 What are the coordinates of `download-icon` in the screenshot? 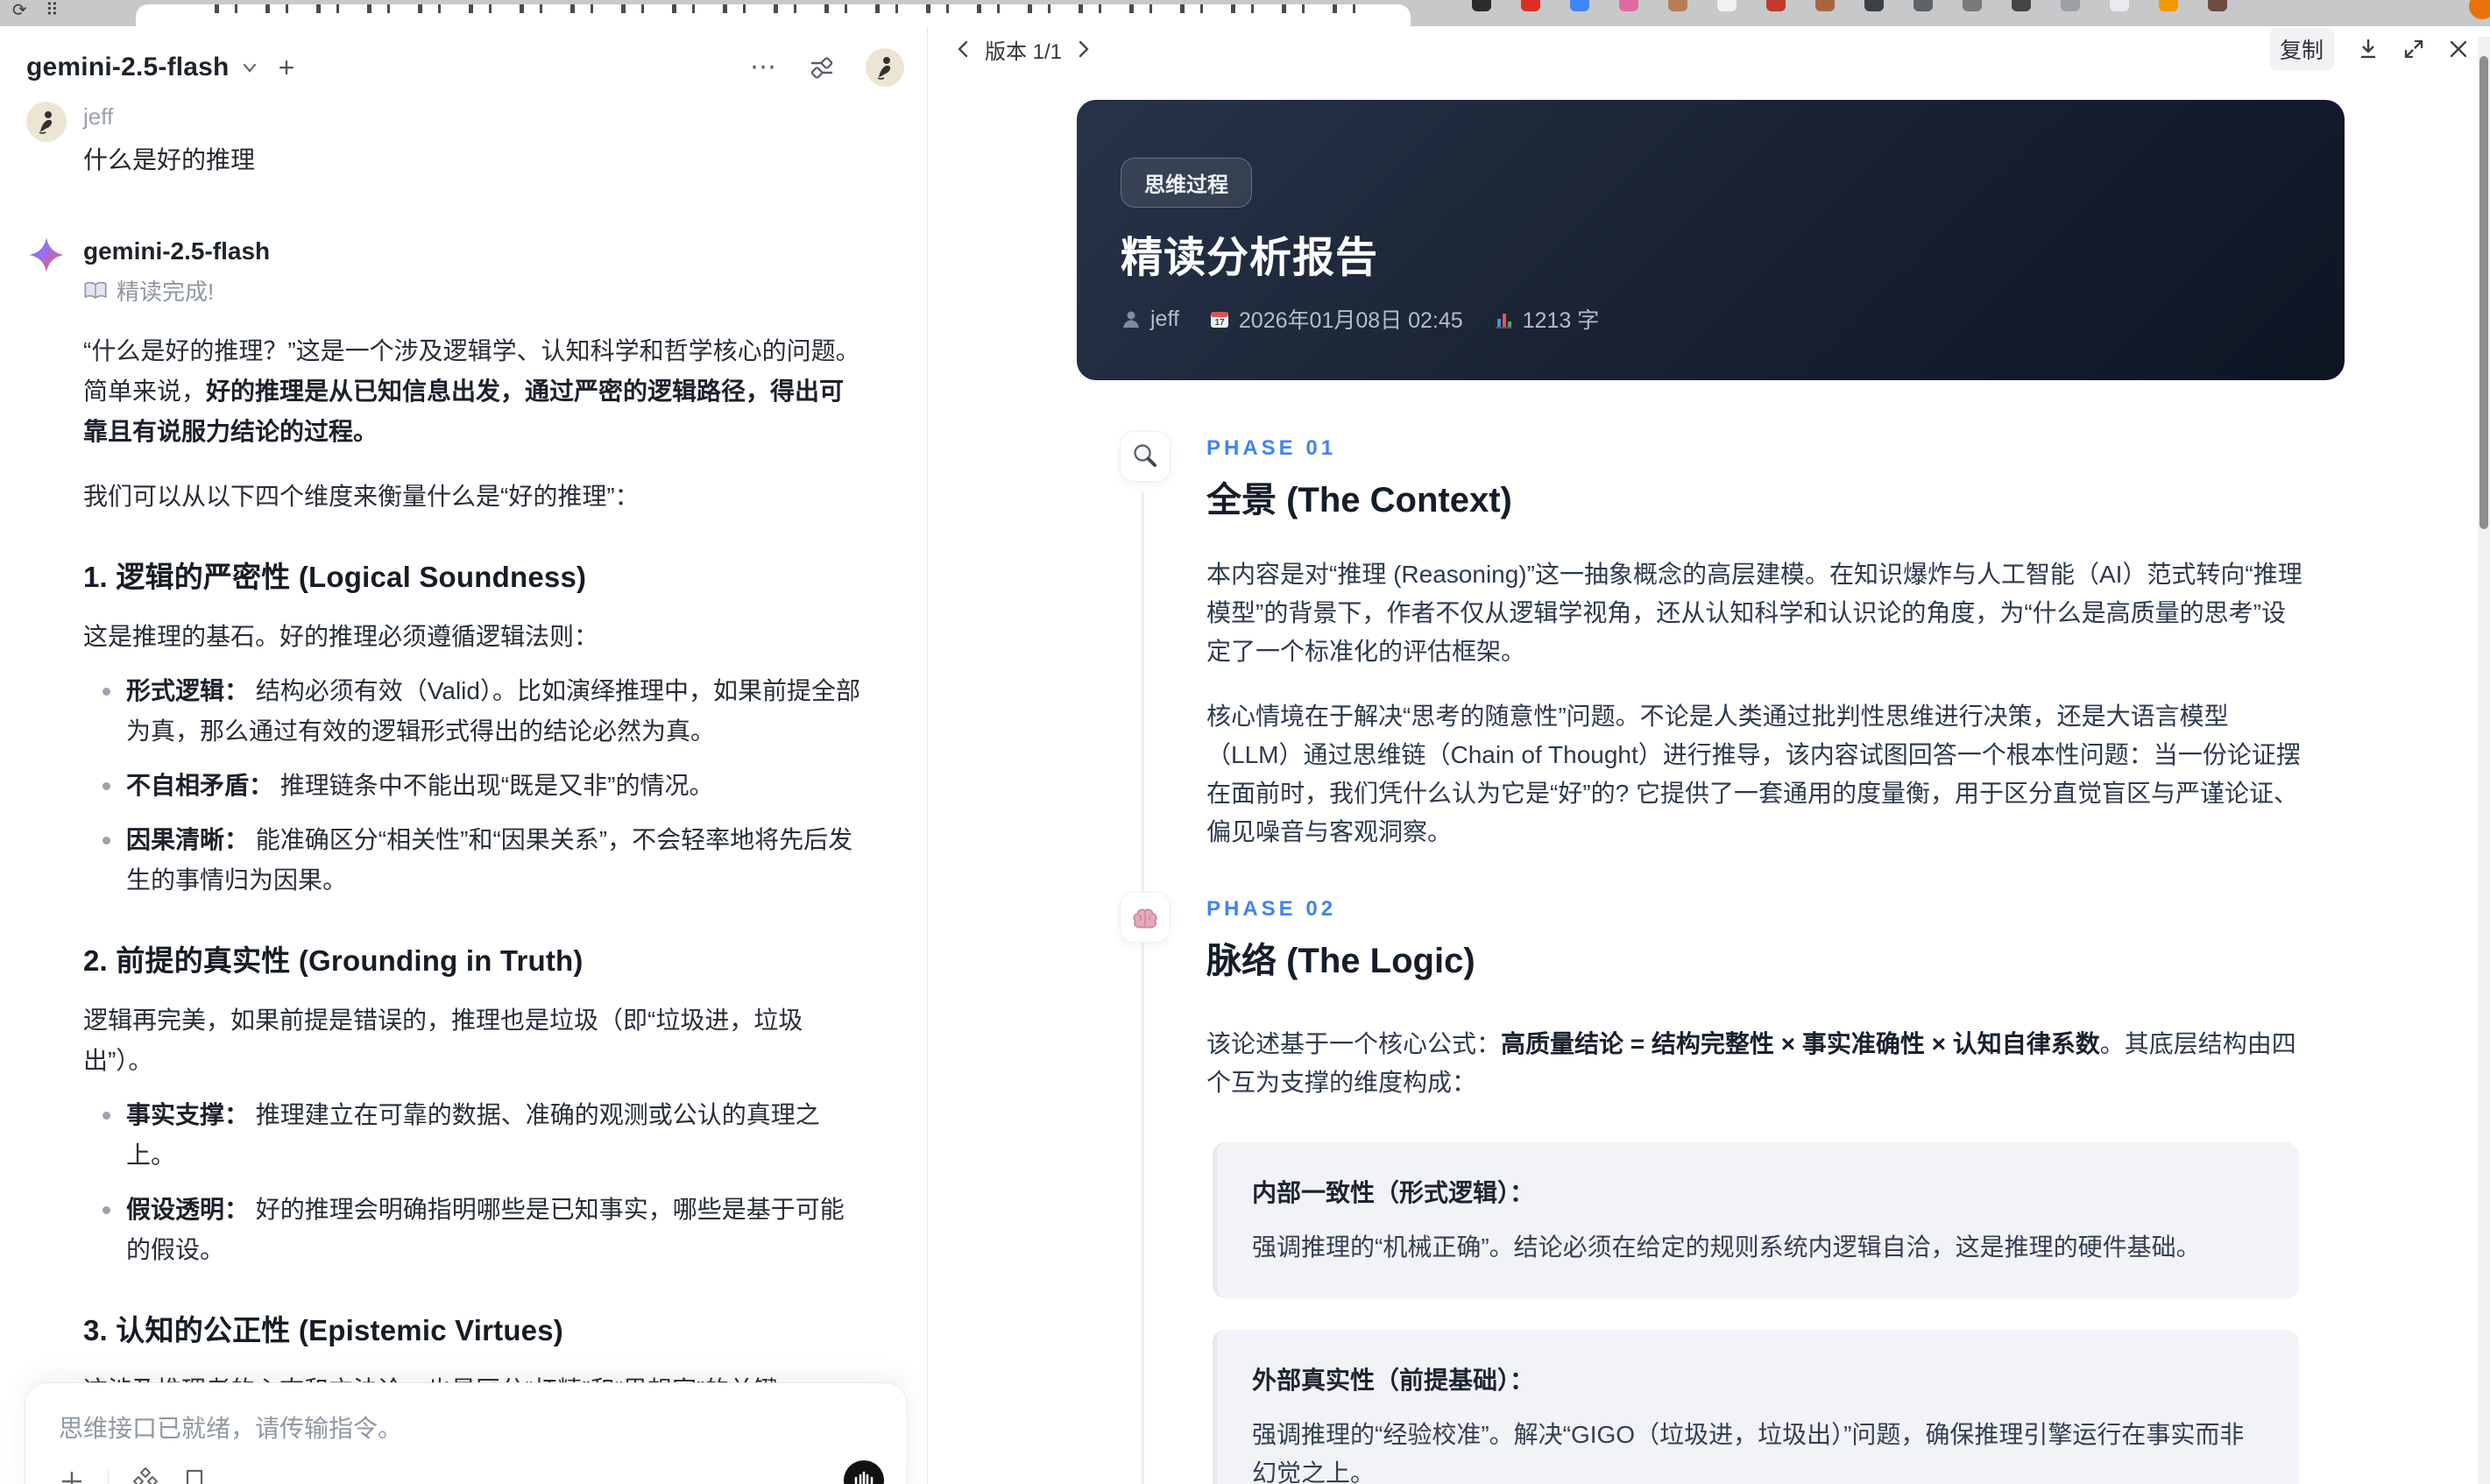 It's located at (2368, 49).